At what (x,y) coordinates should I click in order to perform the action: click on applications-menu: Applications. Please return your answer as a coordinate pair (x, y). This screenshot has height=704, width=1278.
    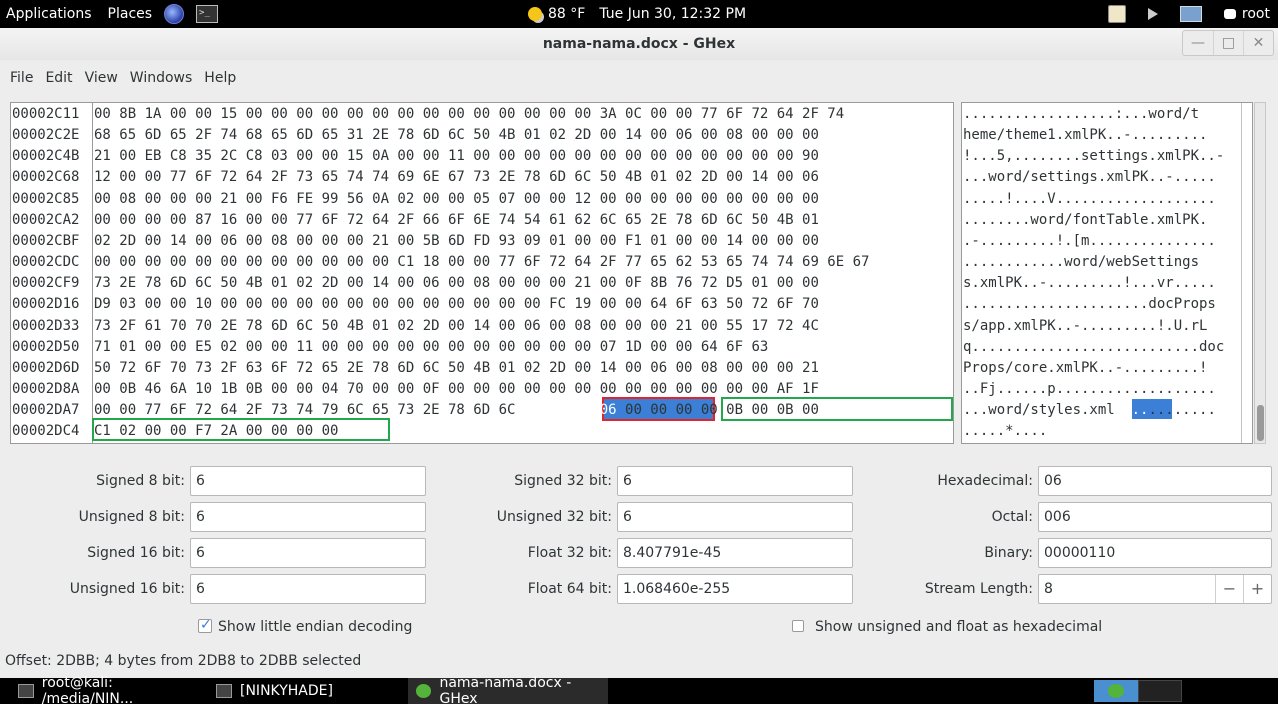
    Looking at the image, I should click on (51, 14).